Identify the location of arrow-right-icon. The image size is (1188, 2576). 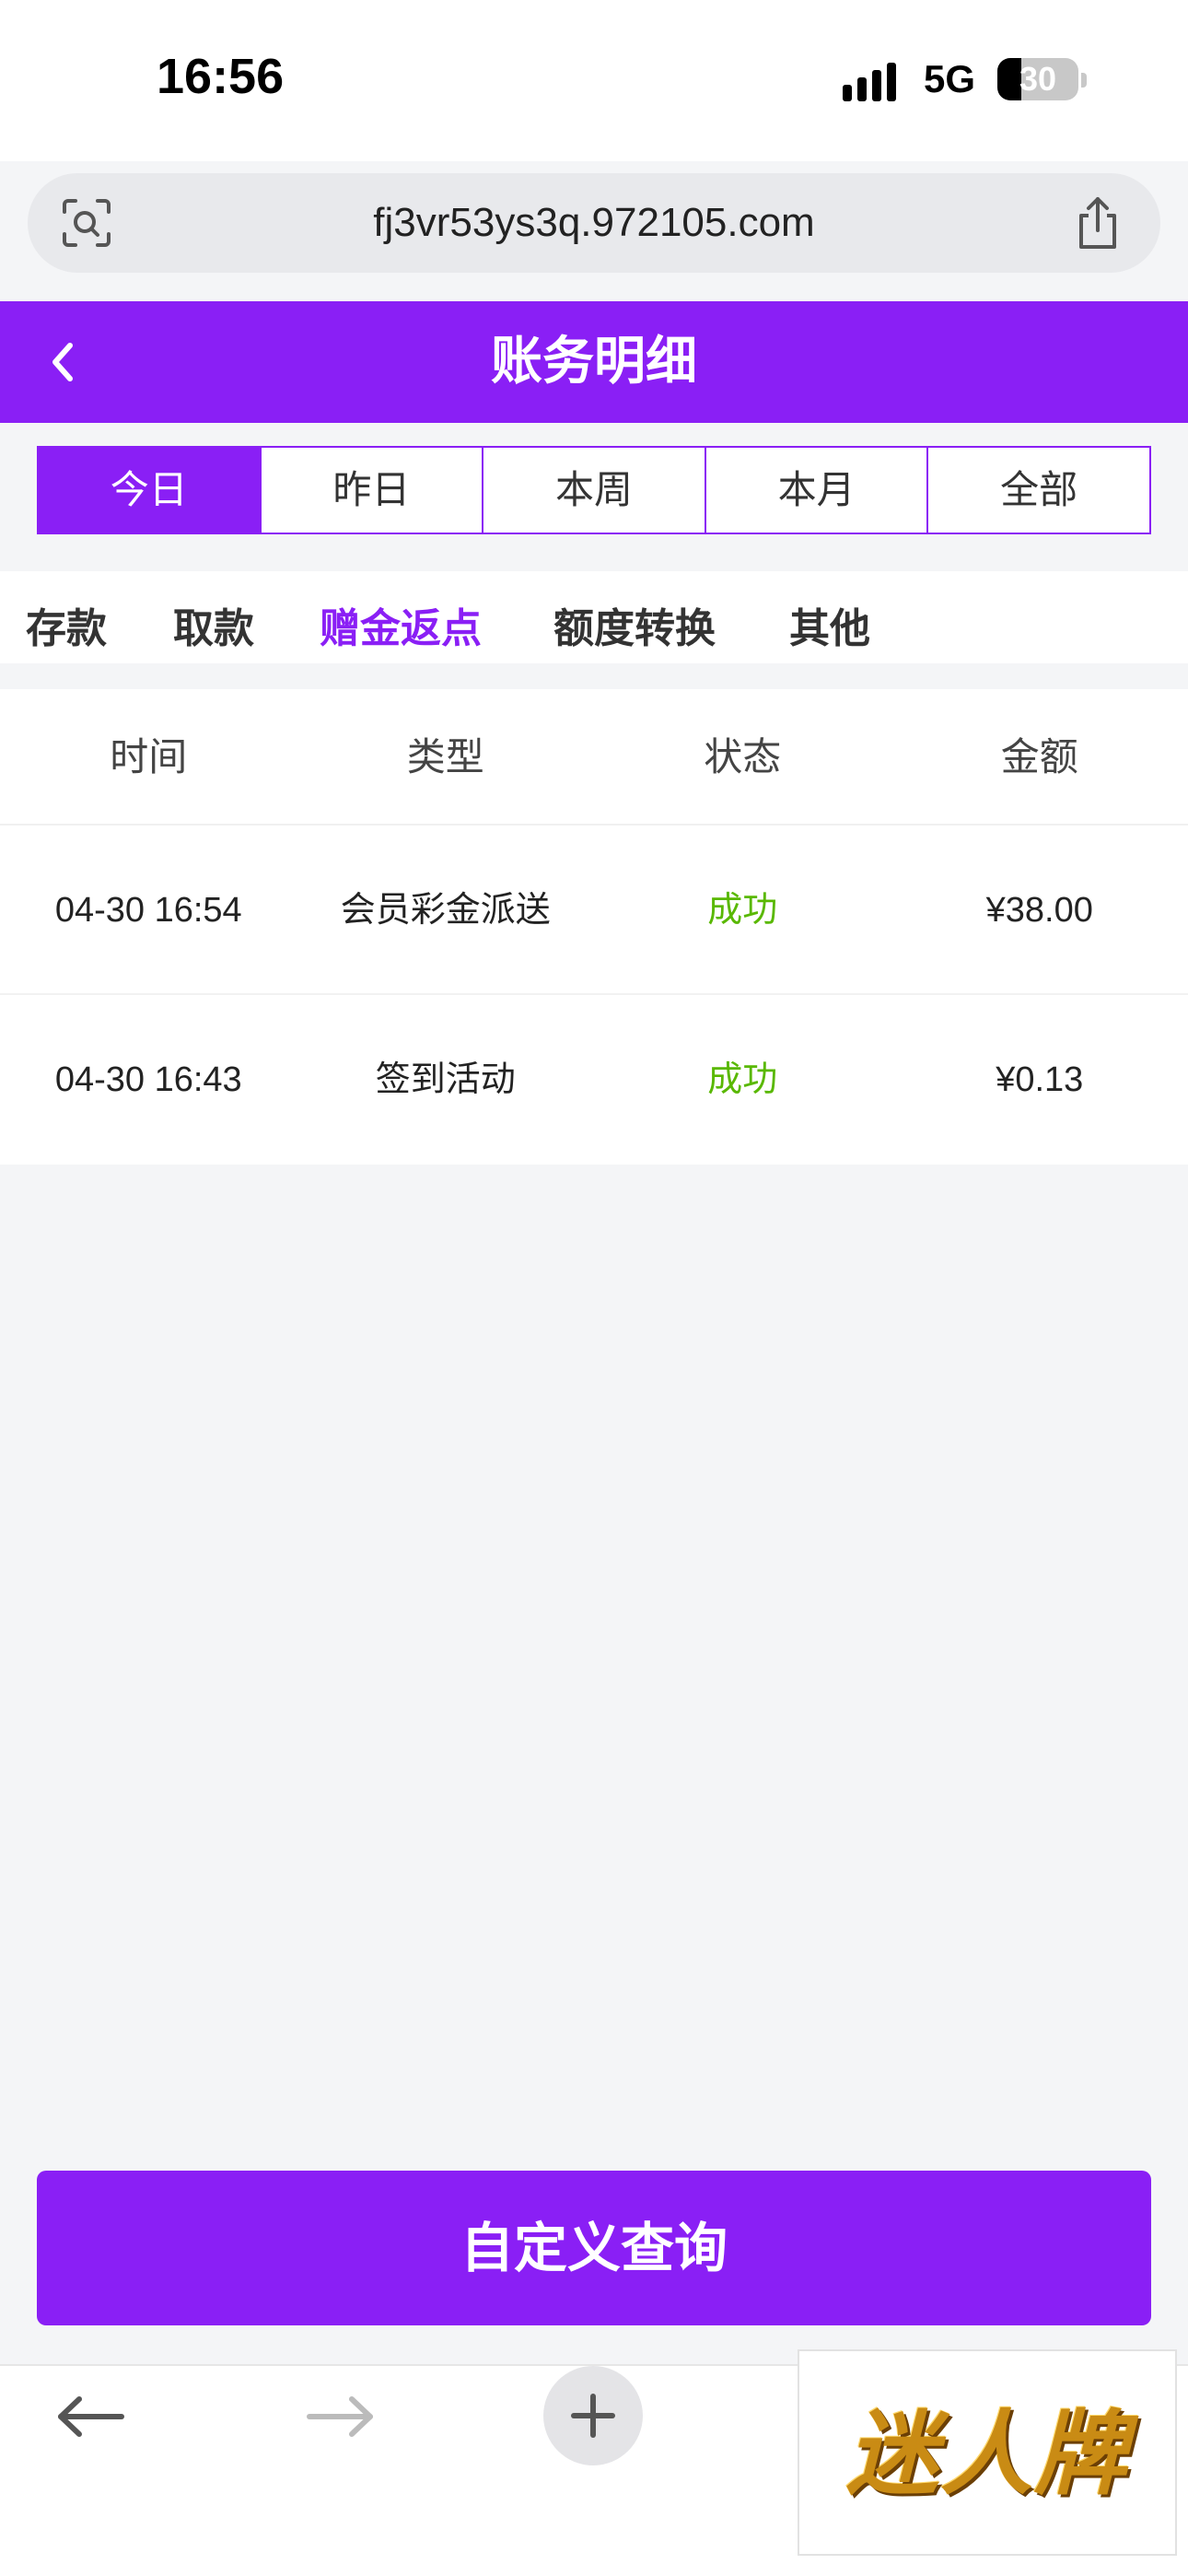
(341, 2417).